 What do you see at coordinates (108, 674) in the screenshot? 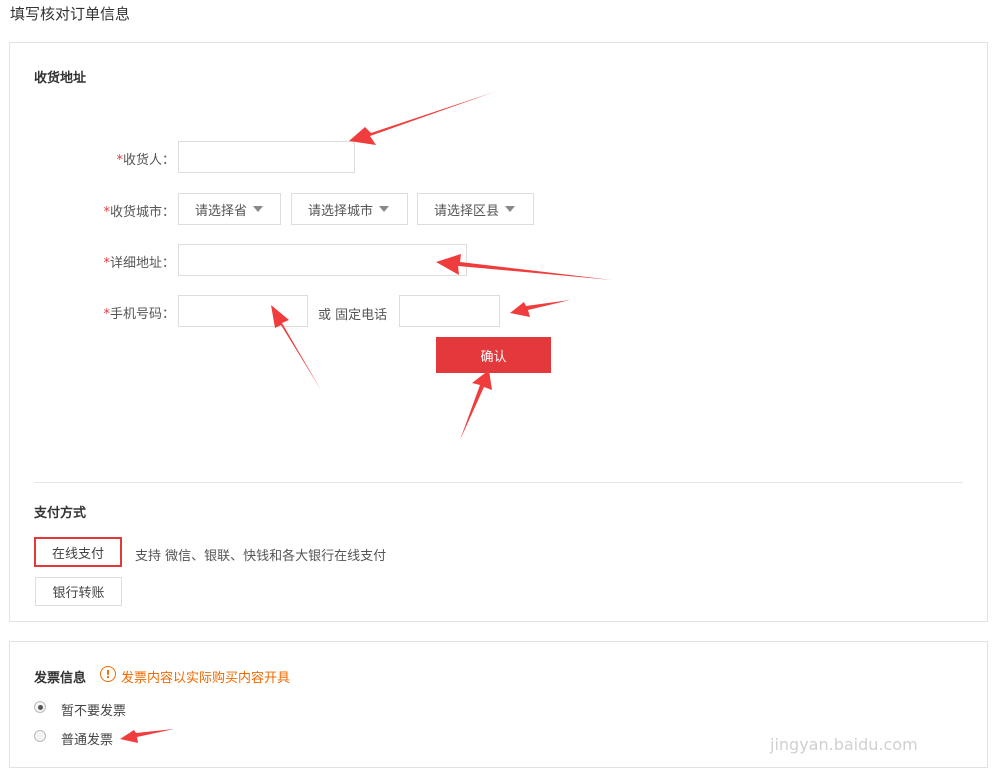
I see `exclamation-circle-icon: !` at bounding box center [108, 674].